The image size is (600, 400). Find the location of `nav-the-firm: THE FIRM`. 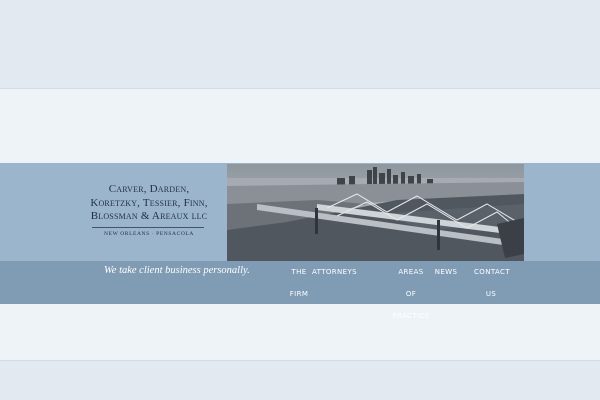

nav-the-firm: THE FIRM is located at coordinates (299, 283).